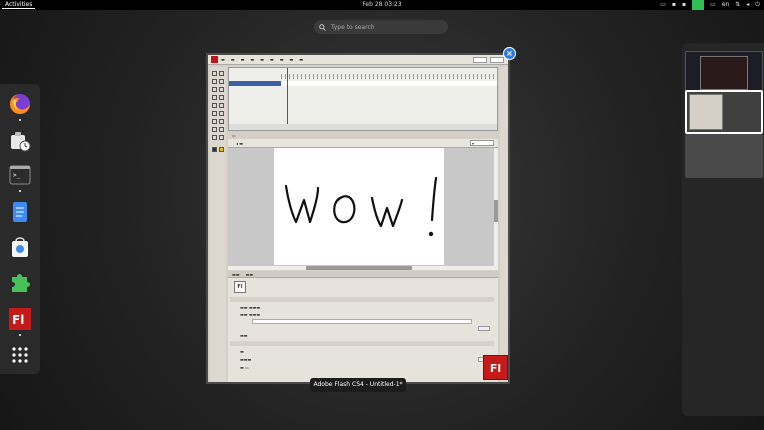 This screenshot has height=430, width=764. Describe the element at coordinates (663, 4) in the screenshot. I see `record-indicator-icon: ▭` at that location.